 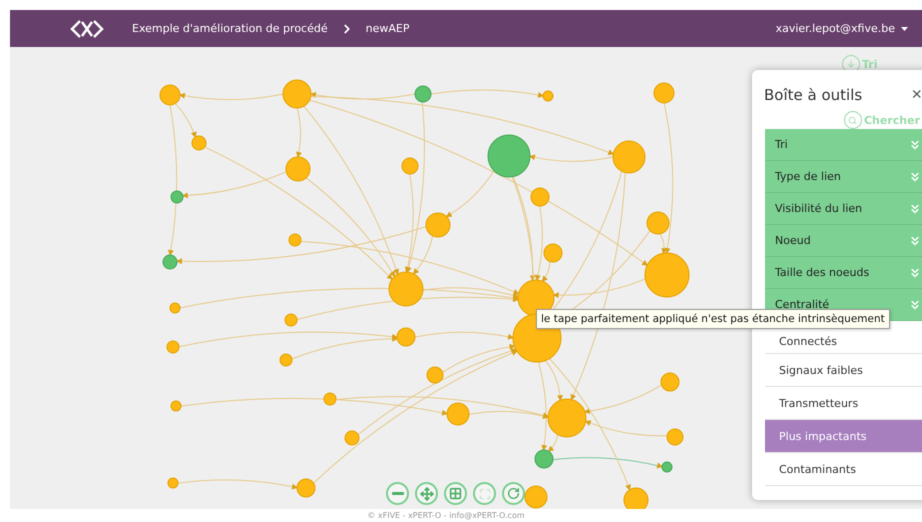 What do you see at coordinates (843, 273) in the screenshot?
I see `accordion-header: Taille des noeuds` at bounding box center [843, 273].